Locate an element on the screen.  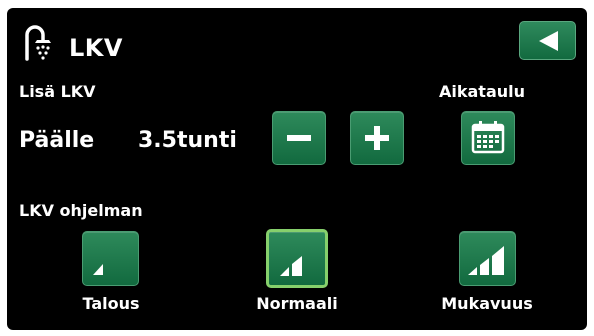
calendar-icon is located at coordinates (488, 137).